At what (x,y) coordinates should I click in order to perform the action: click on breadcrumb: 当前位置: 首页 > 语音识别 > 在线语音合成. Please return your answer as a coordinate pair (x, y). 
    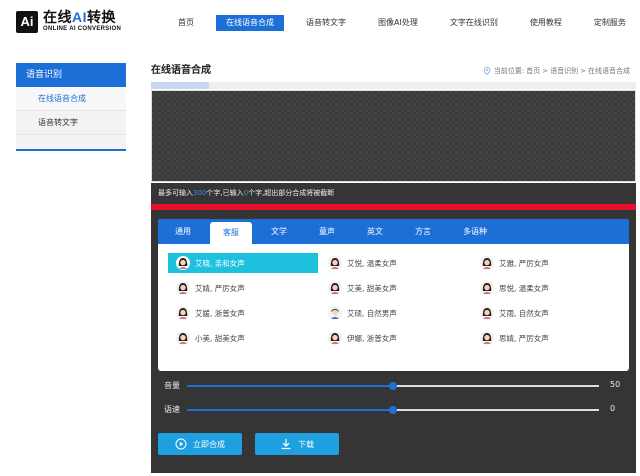
    Looking at the image, I should click on (557, 71).